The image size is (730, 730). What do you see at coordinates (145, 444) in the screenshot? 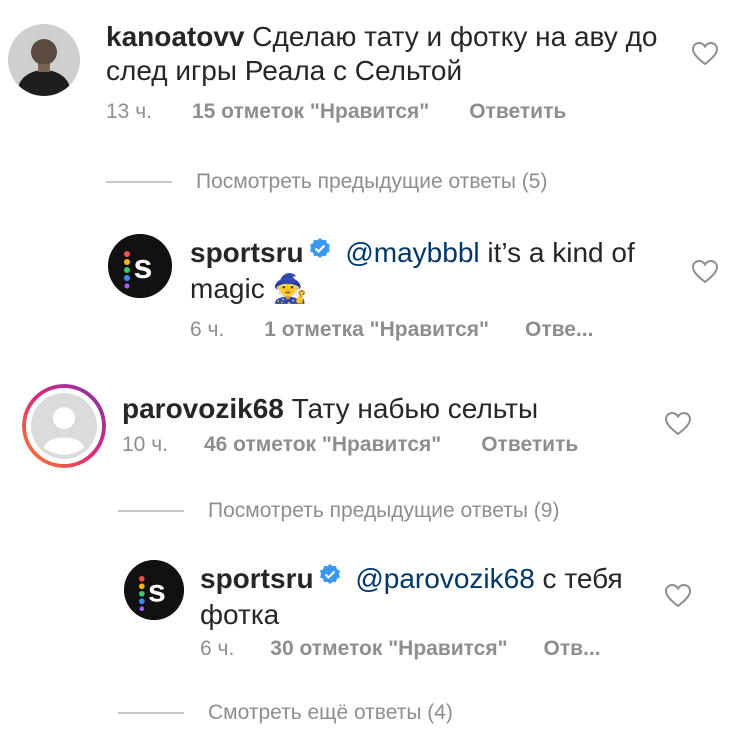
I see `comment-time: 10 ч.` at bounding box center [145, 444].